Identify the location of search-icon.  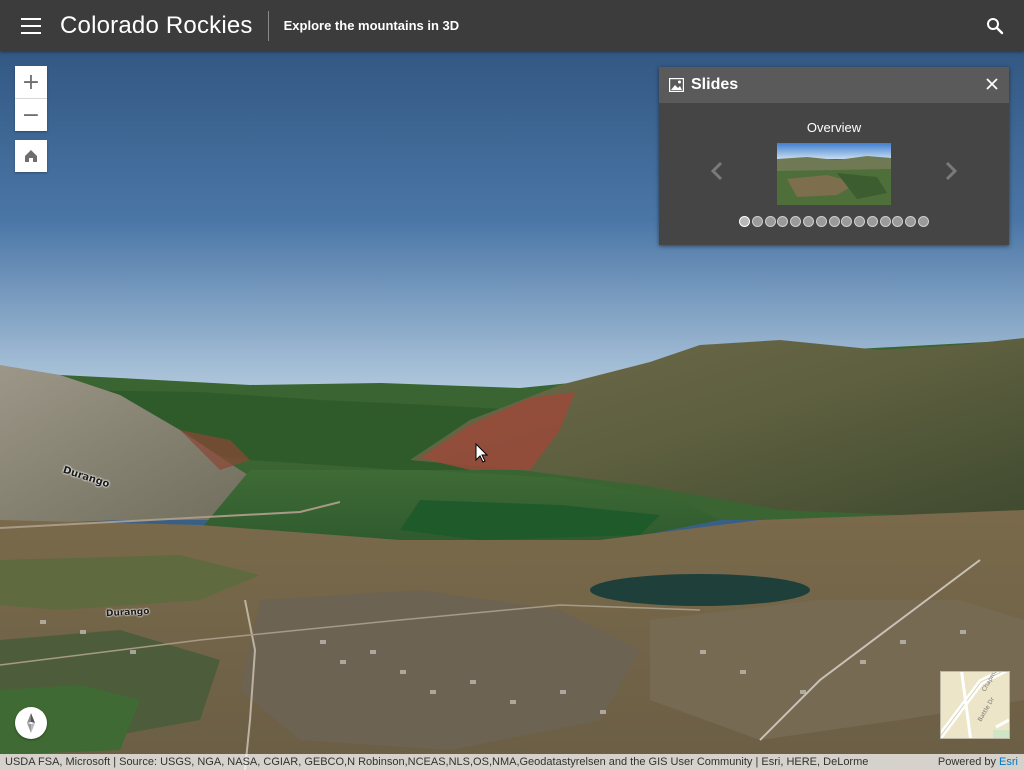
(995, 26).